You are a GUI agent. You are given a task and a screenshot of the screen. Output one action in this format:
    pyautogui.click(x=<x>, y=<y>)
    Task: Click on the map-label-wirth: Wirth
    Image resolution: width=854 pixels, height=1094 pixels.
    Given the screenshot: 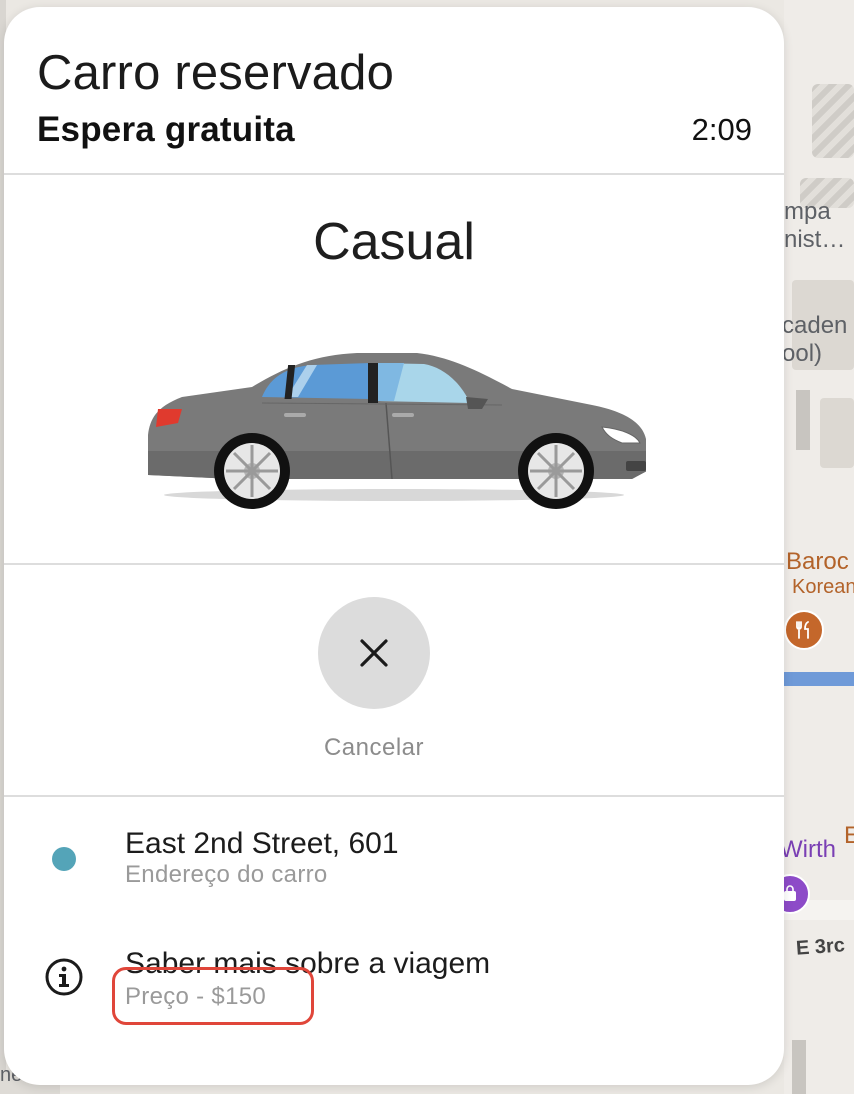 What is the action you would take?
    pyautogui.click(x=808, y=849)
    